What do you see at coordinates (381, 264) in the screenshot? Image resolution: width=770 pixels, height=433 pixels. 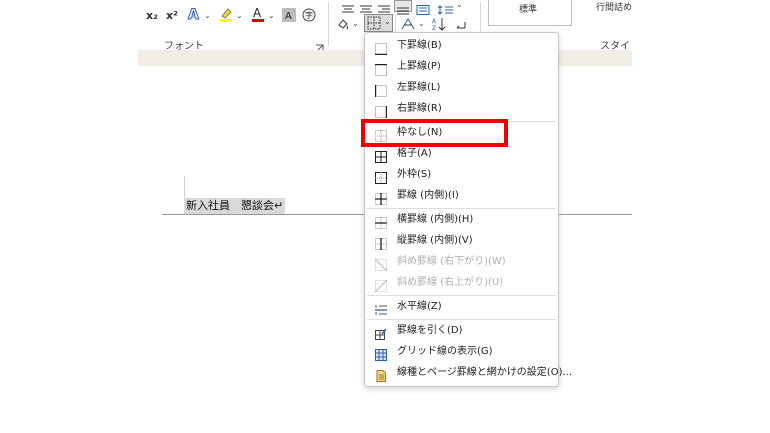 I see `diagonal-down-border-icon` at bounding box center [381, 264].